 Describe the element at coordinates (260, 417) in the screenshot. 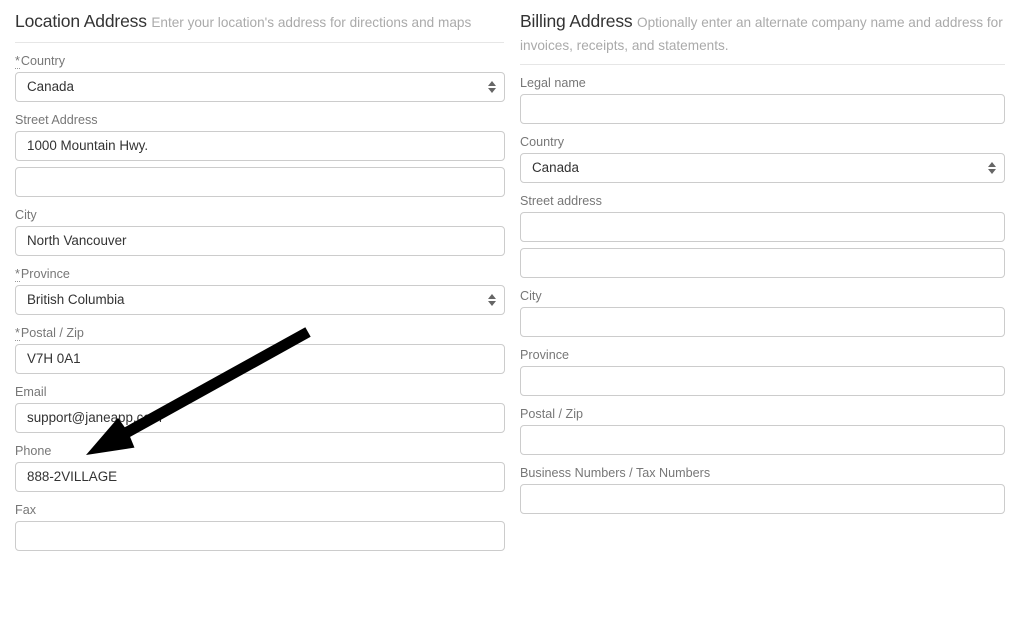

I see `email-input` at that location.